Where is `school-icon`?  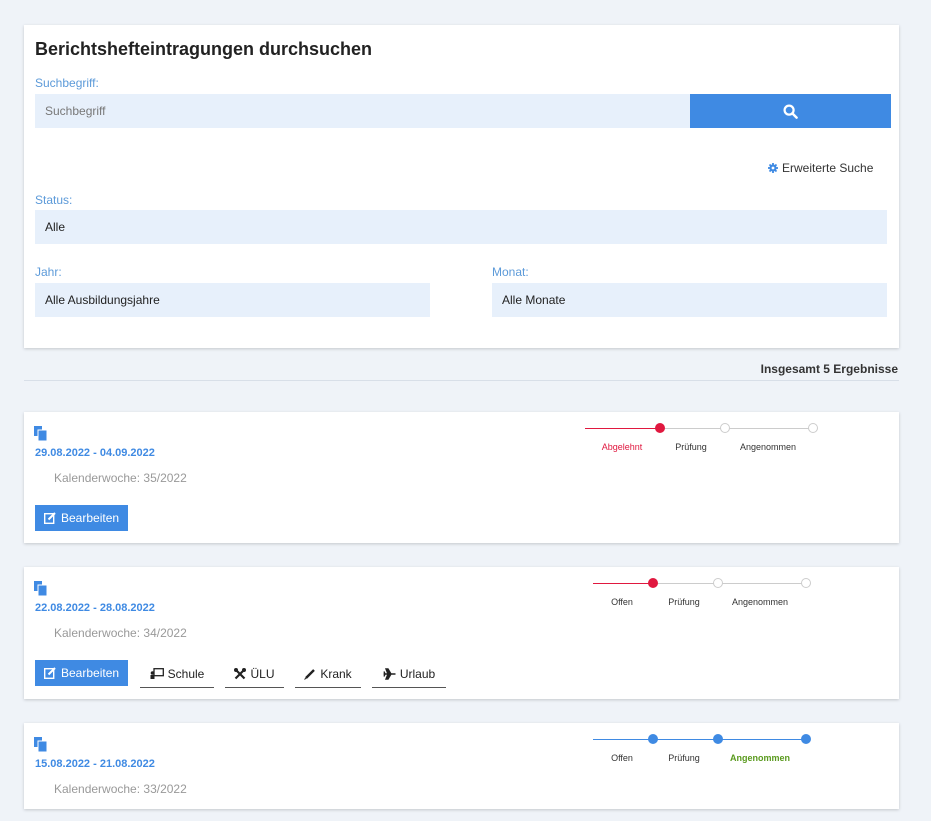
school-icon is located at coordinates (157, 673).